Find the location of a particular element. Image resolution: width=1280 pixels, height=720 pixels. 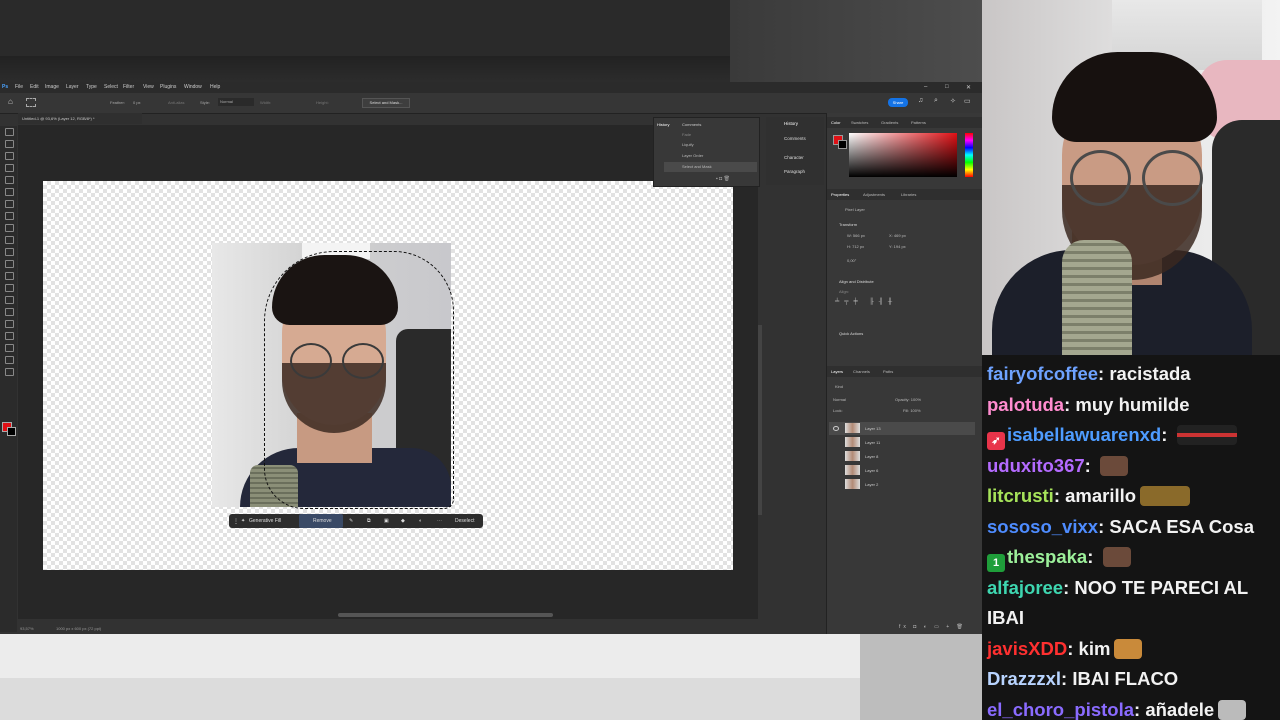

menu-layer: Layer is located at coordinates (72, 87).